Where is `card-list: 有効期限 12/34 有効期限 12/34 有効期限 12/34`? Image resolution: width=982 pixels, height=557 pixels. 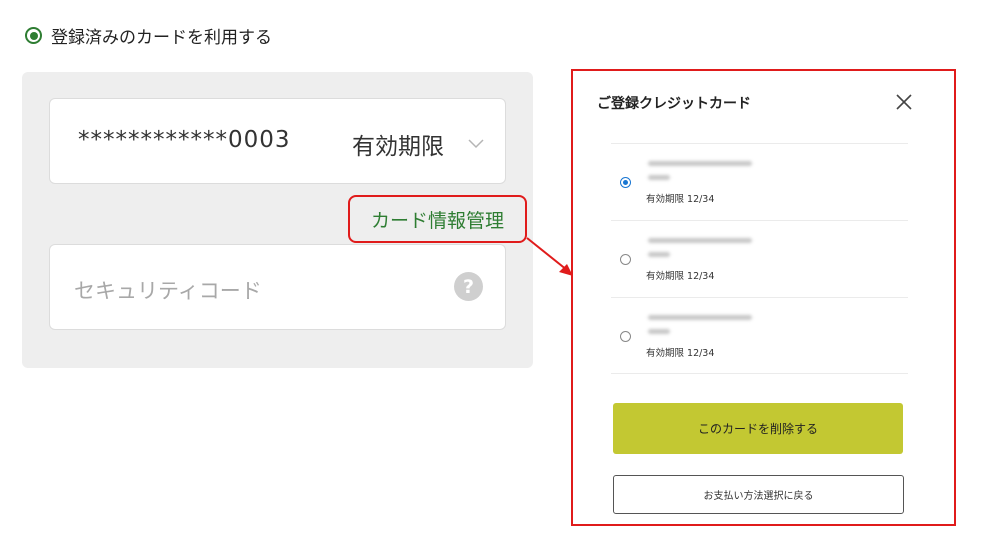 card-list: 有効期限 12/34 有効期限 12/34 有効期限 12/34 is located at coordinates (759, 258).